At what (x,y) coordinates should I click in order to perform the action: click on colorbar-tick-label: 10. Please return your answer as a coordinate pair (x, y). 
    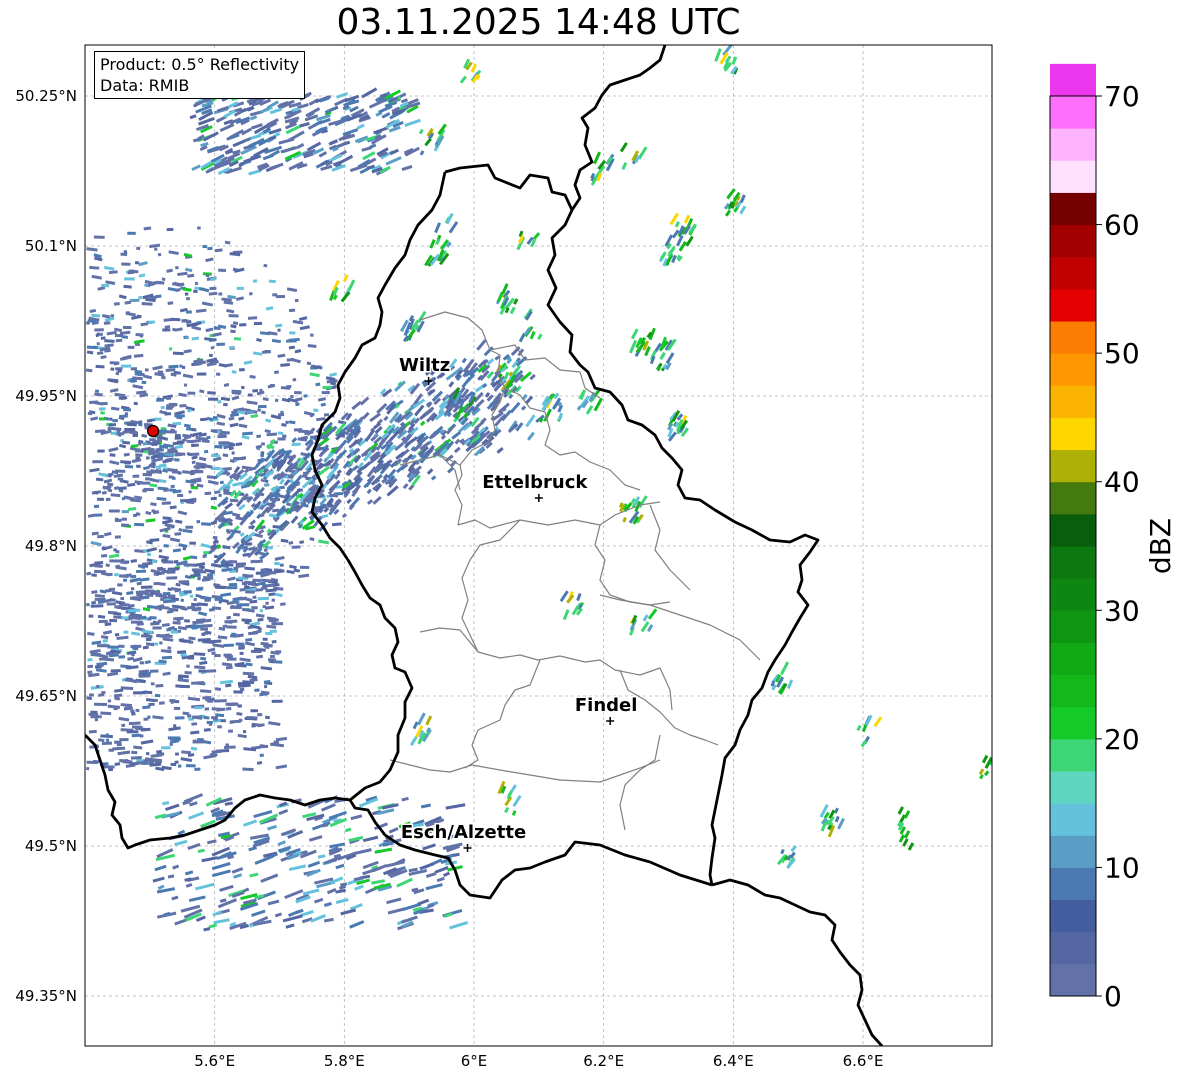
    Looking at the image, I should click on (1122, 867).